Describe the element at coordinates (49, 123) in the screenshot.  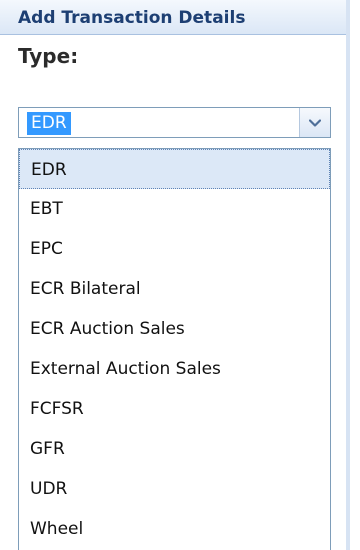
I see `type-combobox-value: EDR` at that location.